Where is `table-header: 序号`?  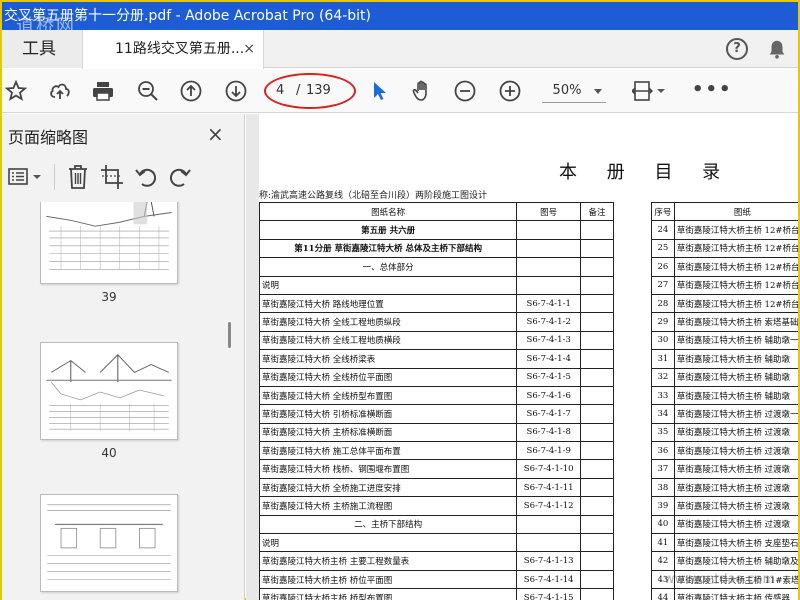 table-header: 序号 is located at coordinates (663, 211).